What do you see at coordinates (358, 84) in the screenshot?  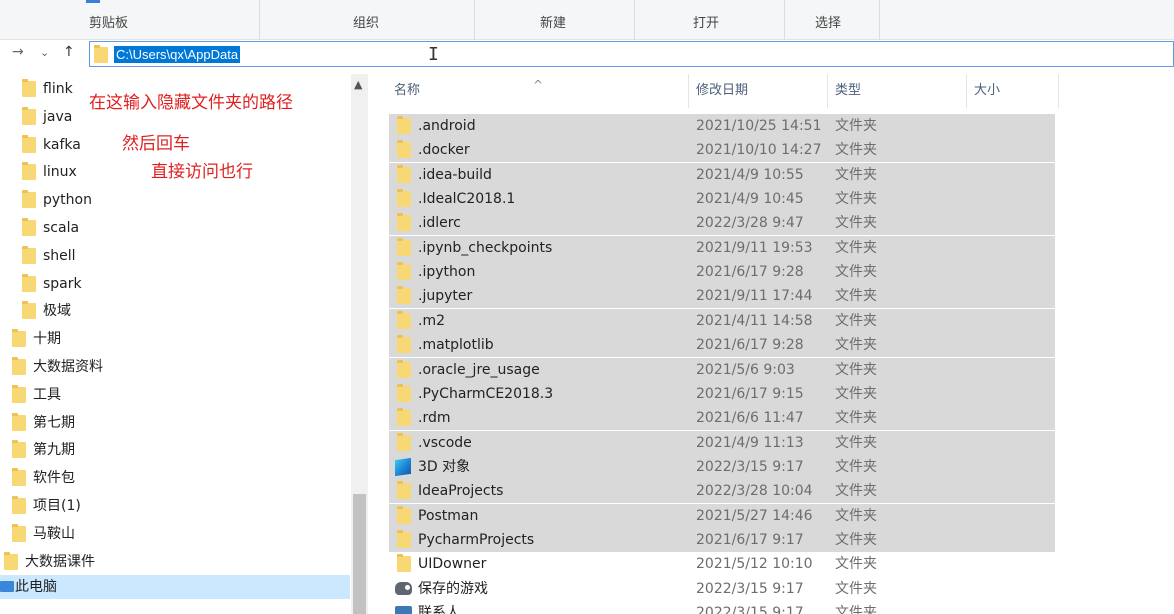 I see `scroll-up-icon: ▲` at bounding box center [358, 84].